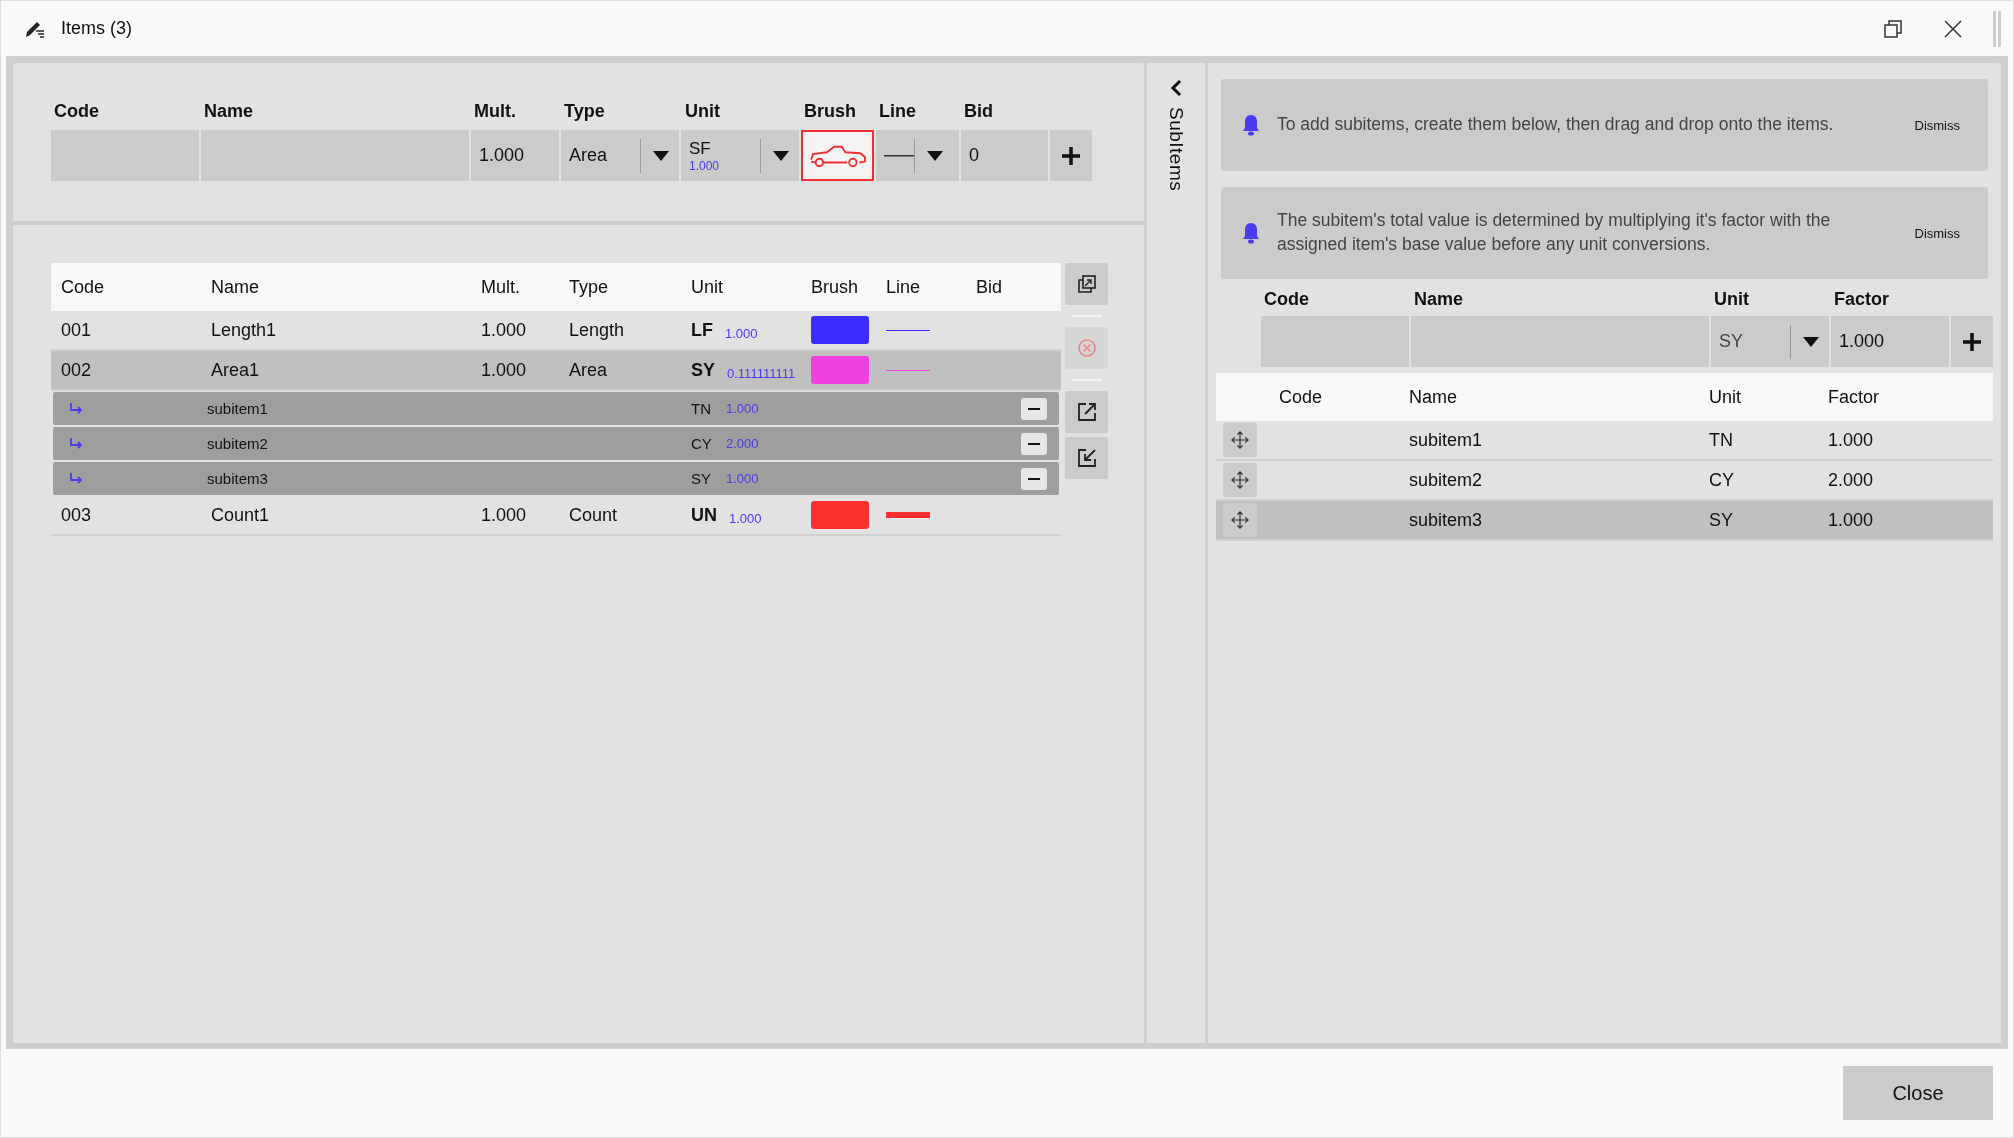  Describe the element at coordinates (917, 155) in the screenshot. I see `line-dropdown` at that location.